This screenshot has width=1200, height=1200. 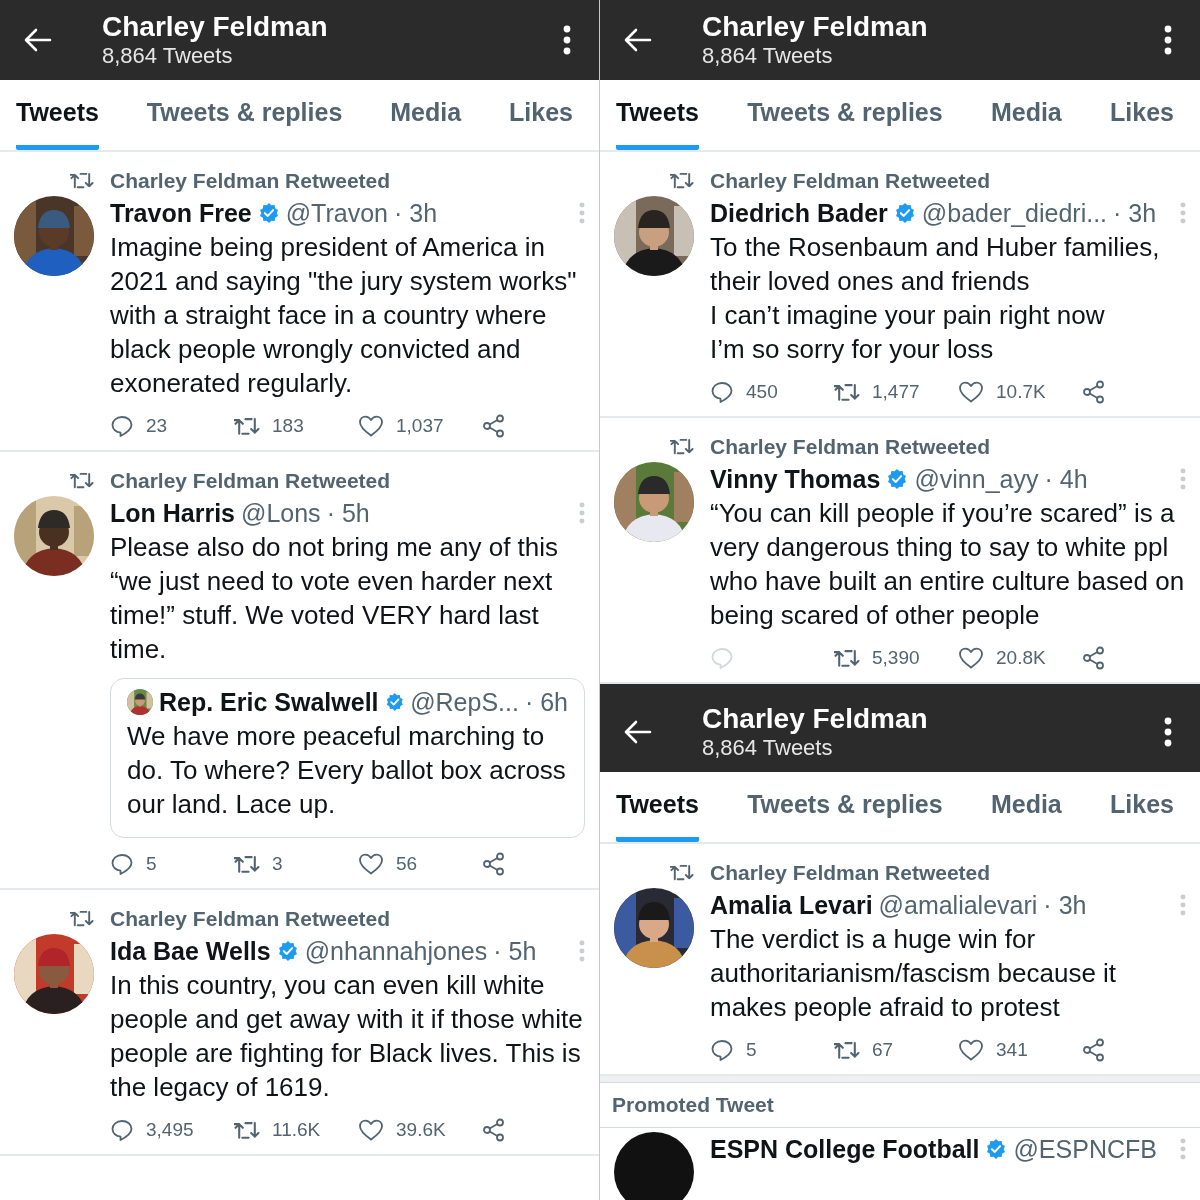 I want to click on retweet-button: 183, so click(x=296, y=426).